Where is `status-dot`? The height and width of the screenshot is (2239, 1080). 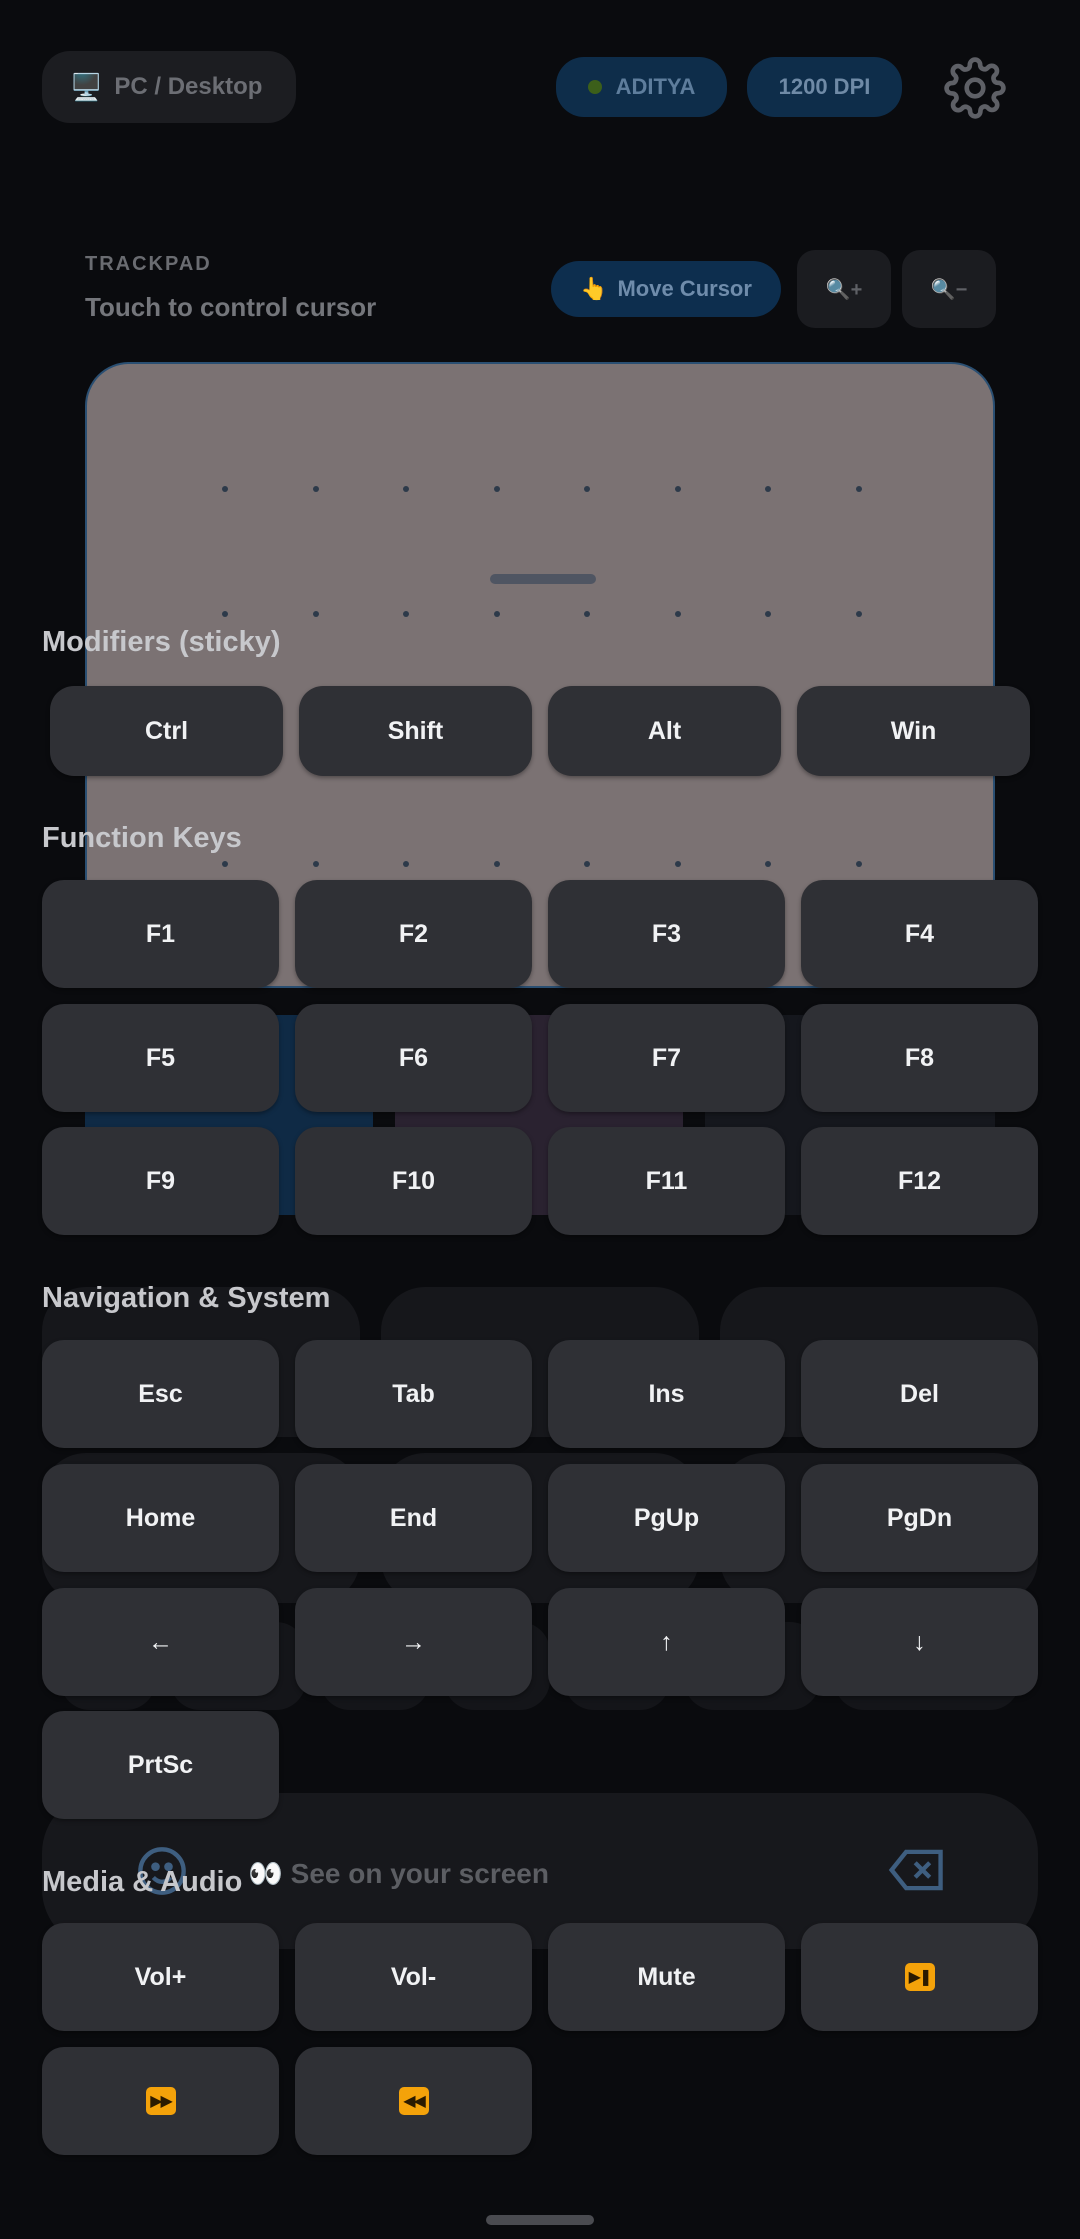
status-dot is located at coordinates (594, 87).